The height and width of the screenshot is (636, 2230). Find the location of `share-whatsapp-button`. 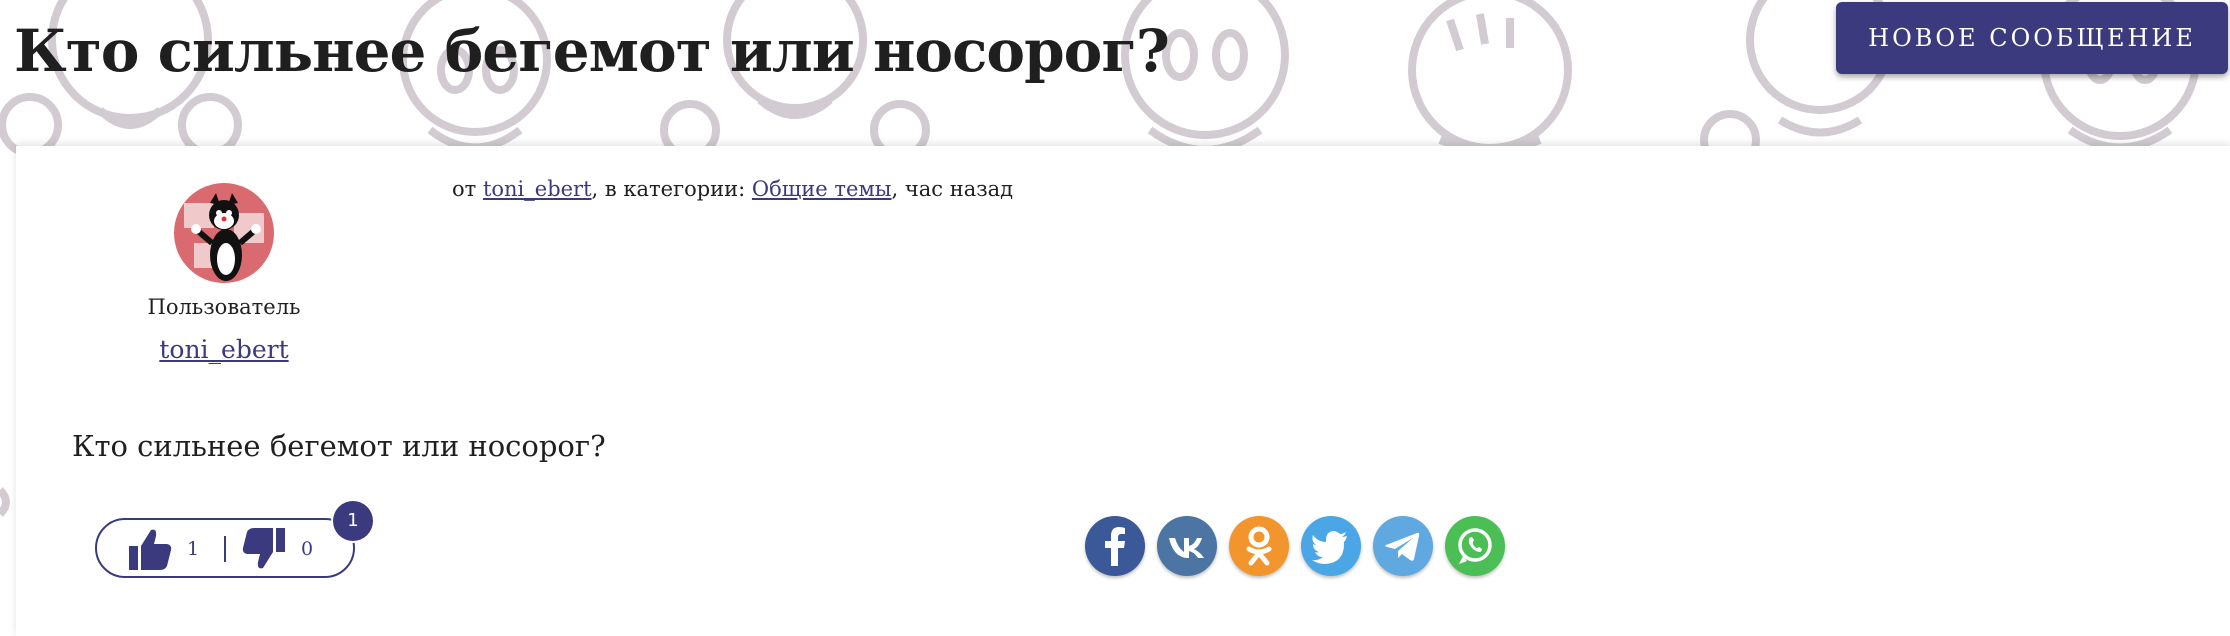

share-whatsapp-button is located at coordinates (1475, 546).